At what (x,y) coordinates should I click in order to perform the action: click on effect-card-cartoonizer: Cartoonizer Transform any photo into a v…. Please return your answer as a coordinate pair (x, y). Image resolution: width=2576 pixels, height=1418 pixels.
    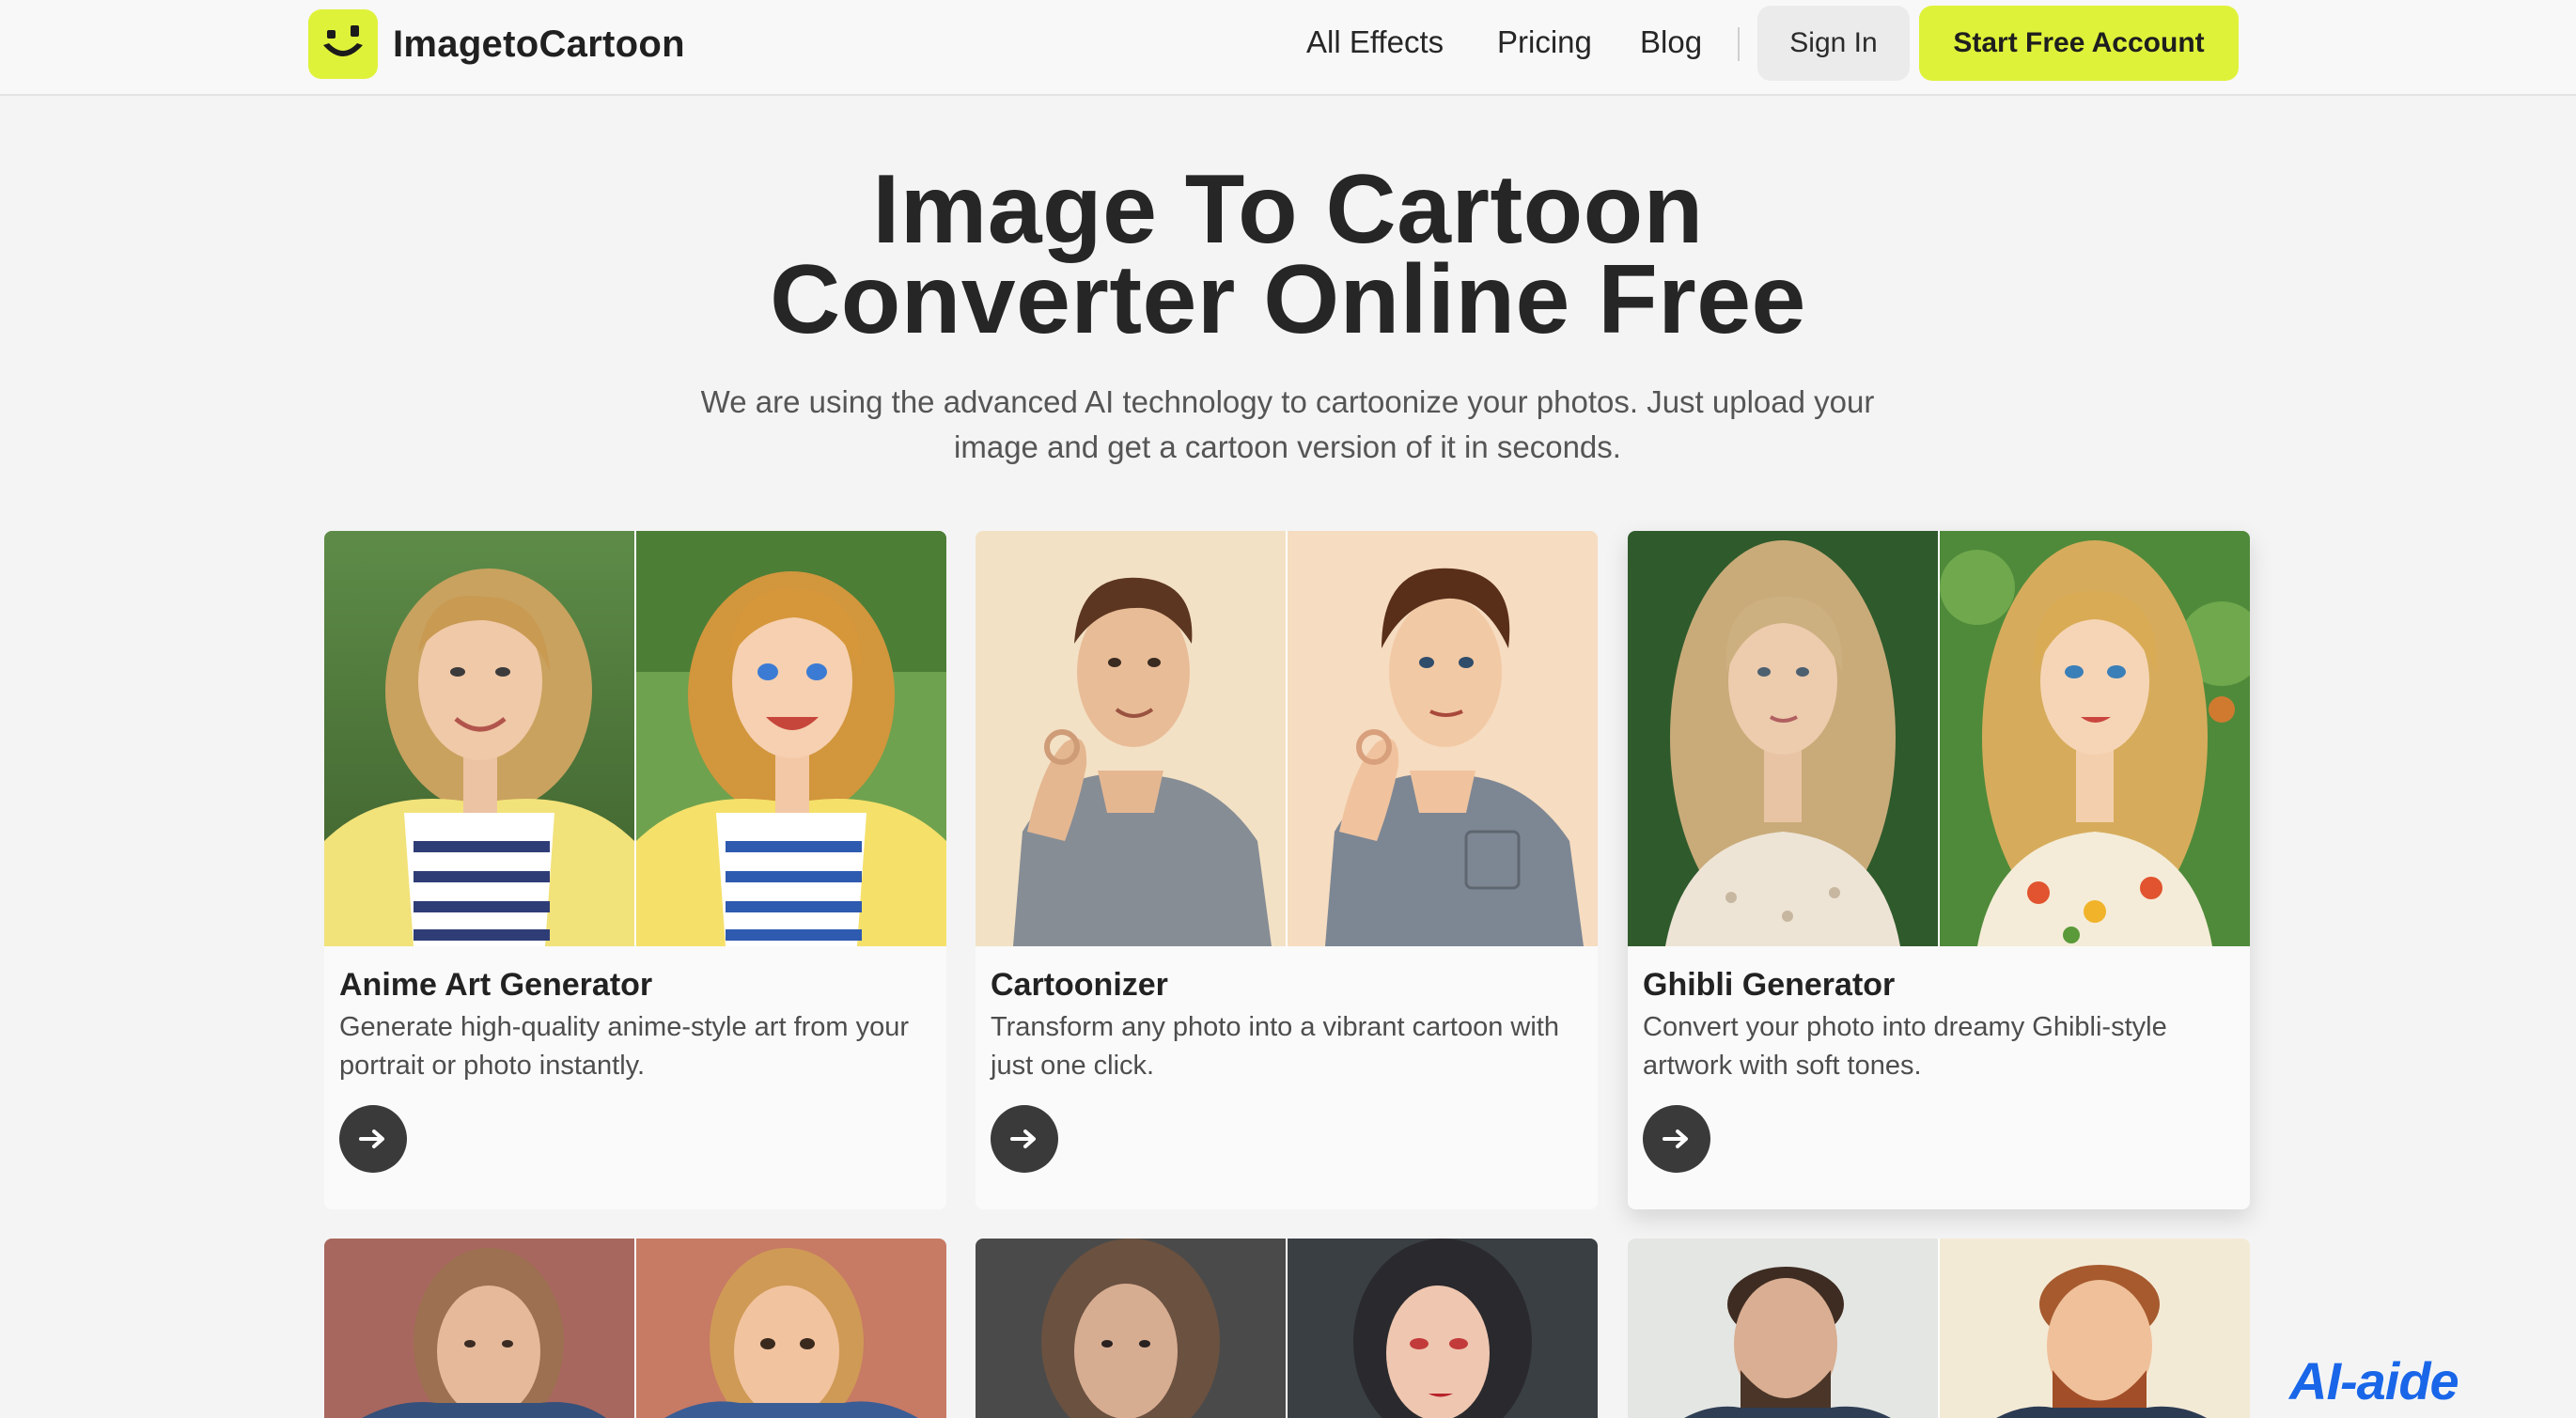
    Looking at the image, I should click on (1287, 870).